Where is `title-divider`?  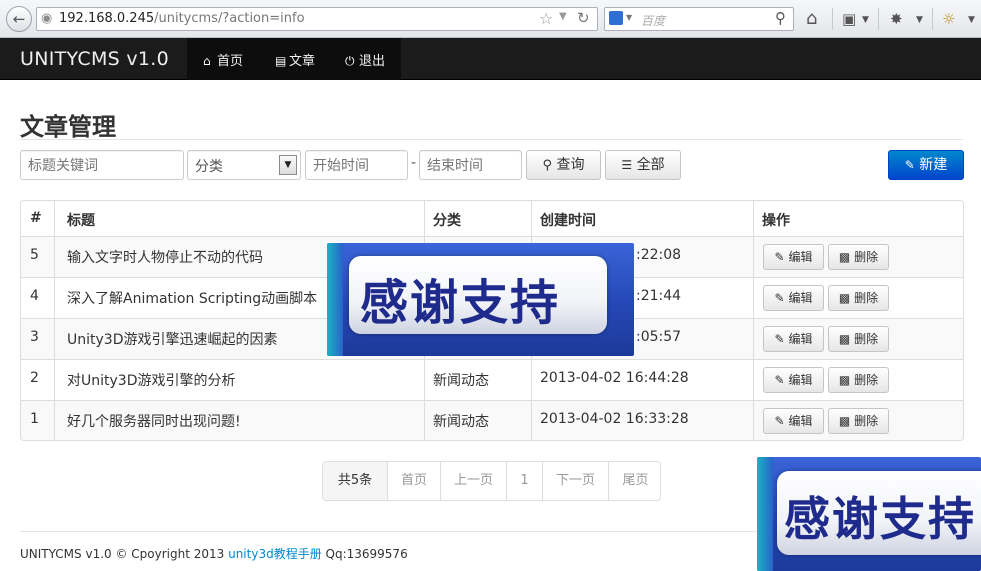
title-divider is located at coordinates (491, 139).